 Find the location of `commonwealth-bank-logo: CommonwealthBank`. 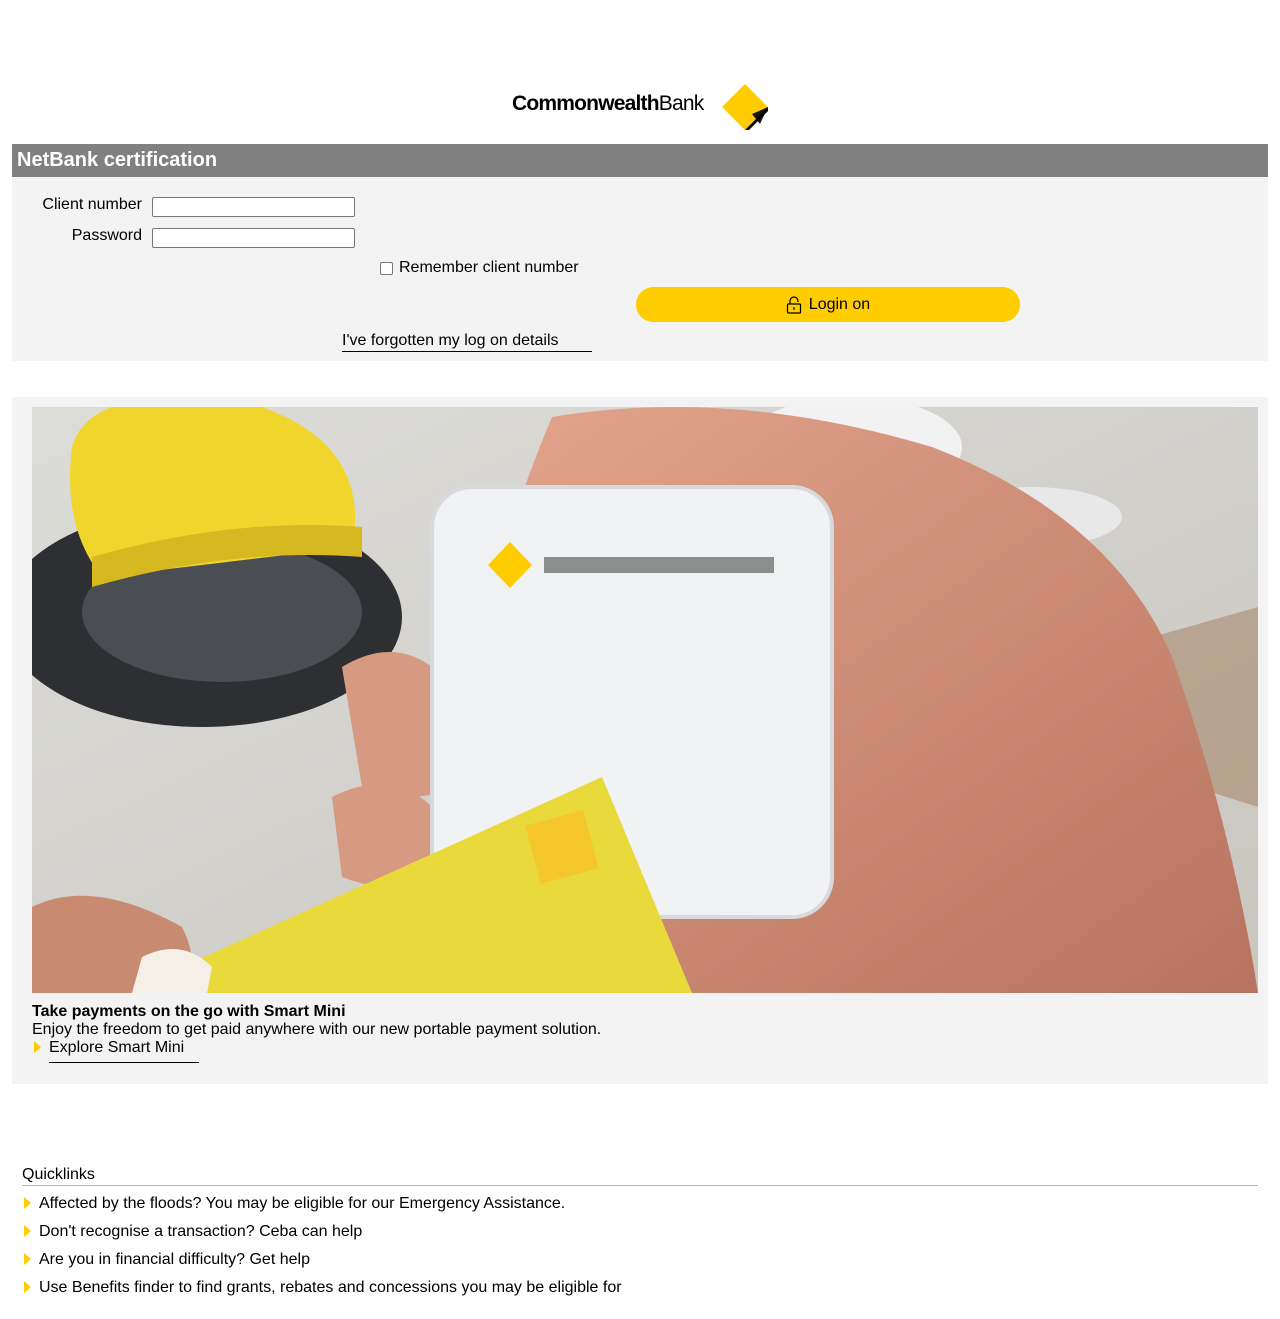

commonwealth-bank-logo: CommonwealthBank is located at coordinates (640, 108).